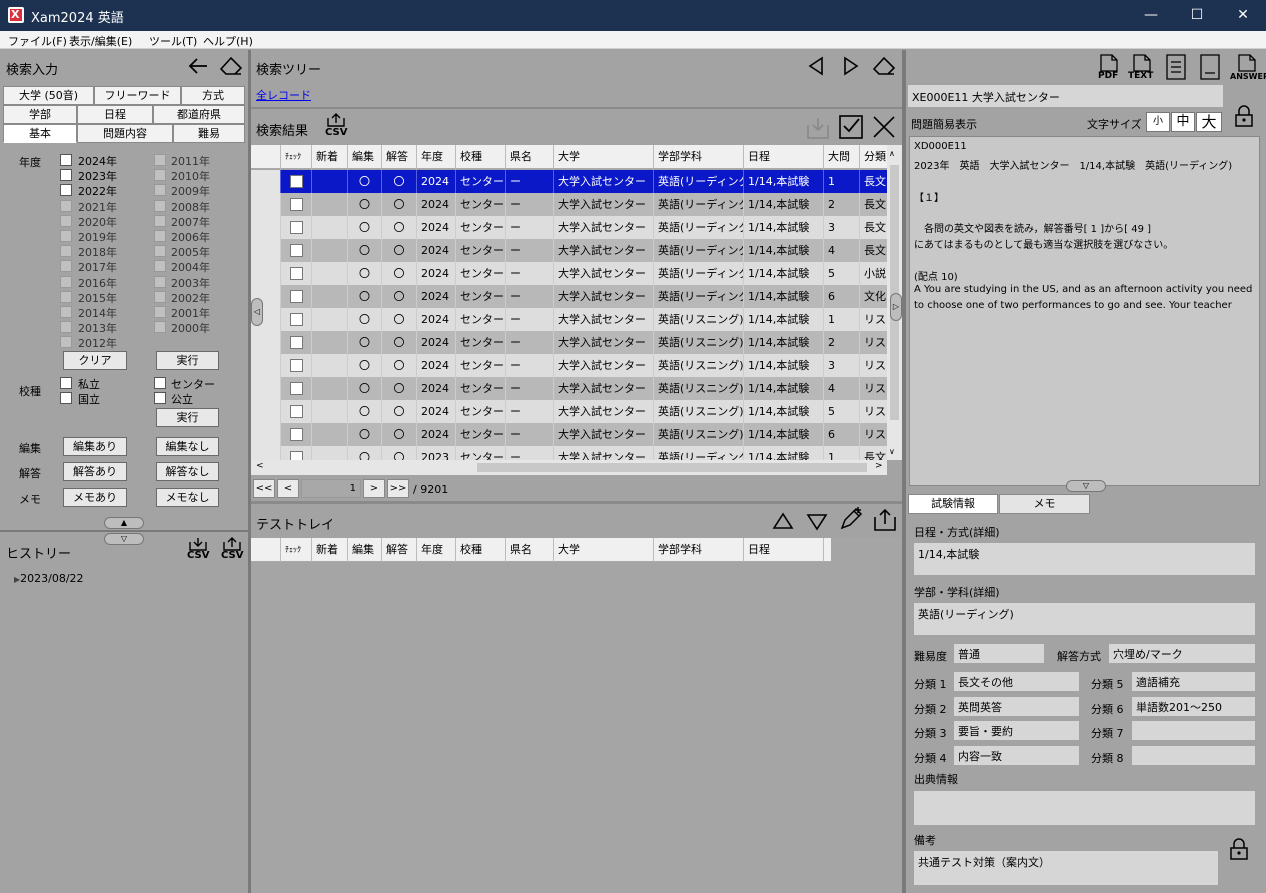 This screenshot has width=1266, height=893. What do you see at coordinates (260, 466) in the screenshot?
I see `scroll-left-icon: <` at bounding box center [260, 466].